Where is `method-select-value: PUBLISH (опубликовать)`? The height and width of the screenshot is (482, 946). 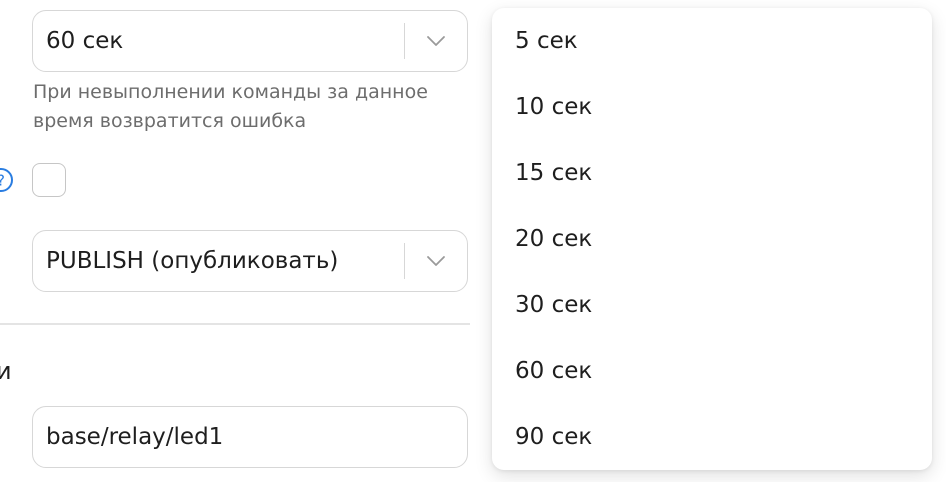
method-select-value: PUBLISH (опубликовать) is located at coordinates (192, 261).